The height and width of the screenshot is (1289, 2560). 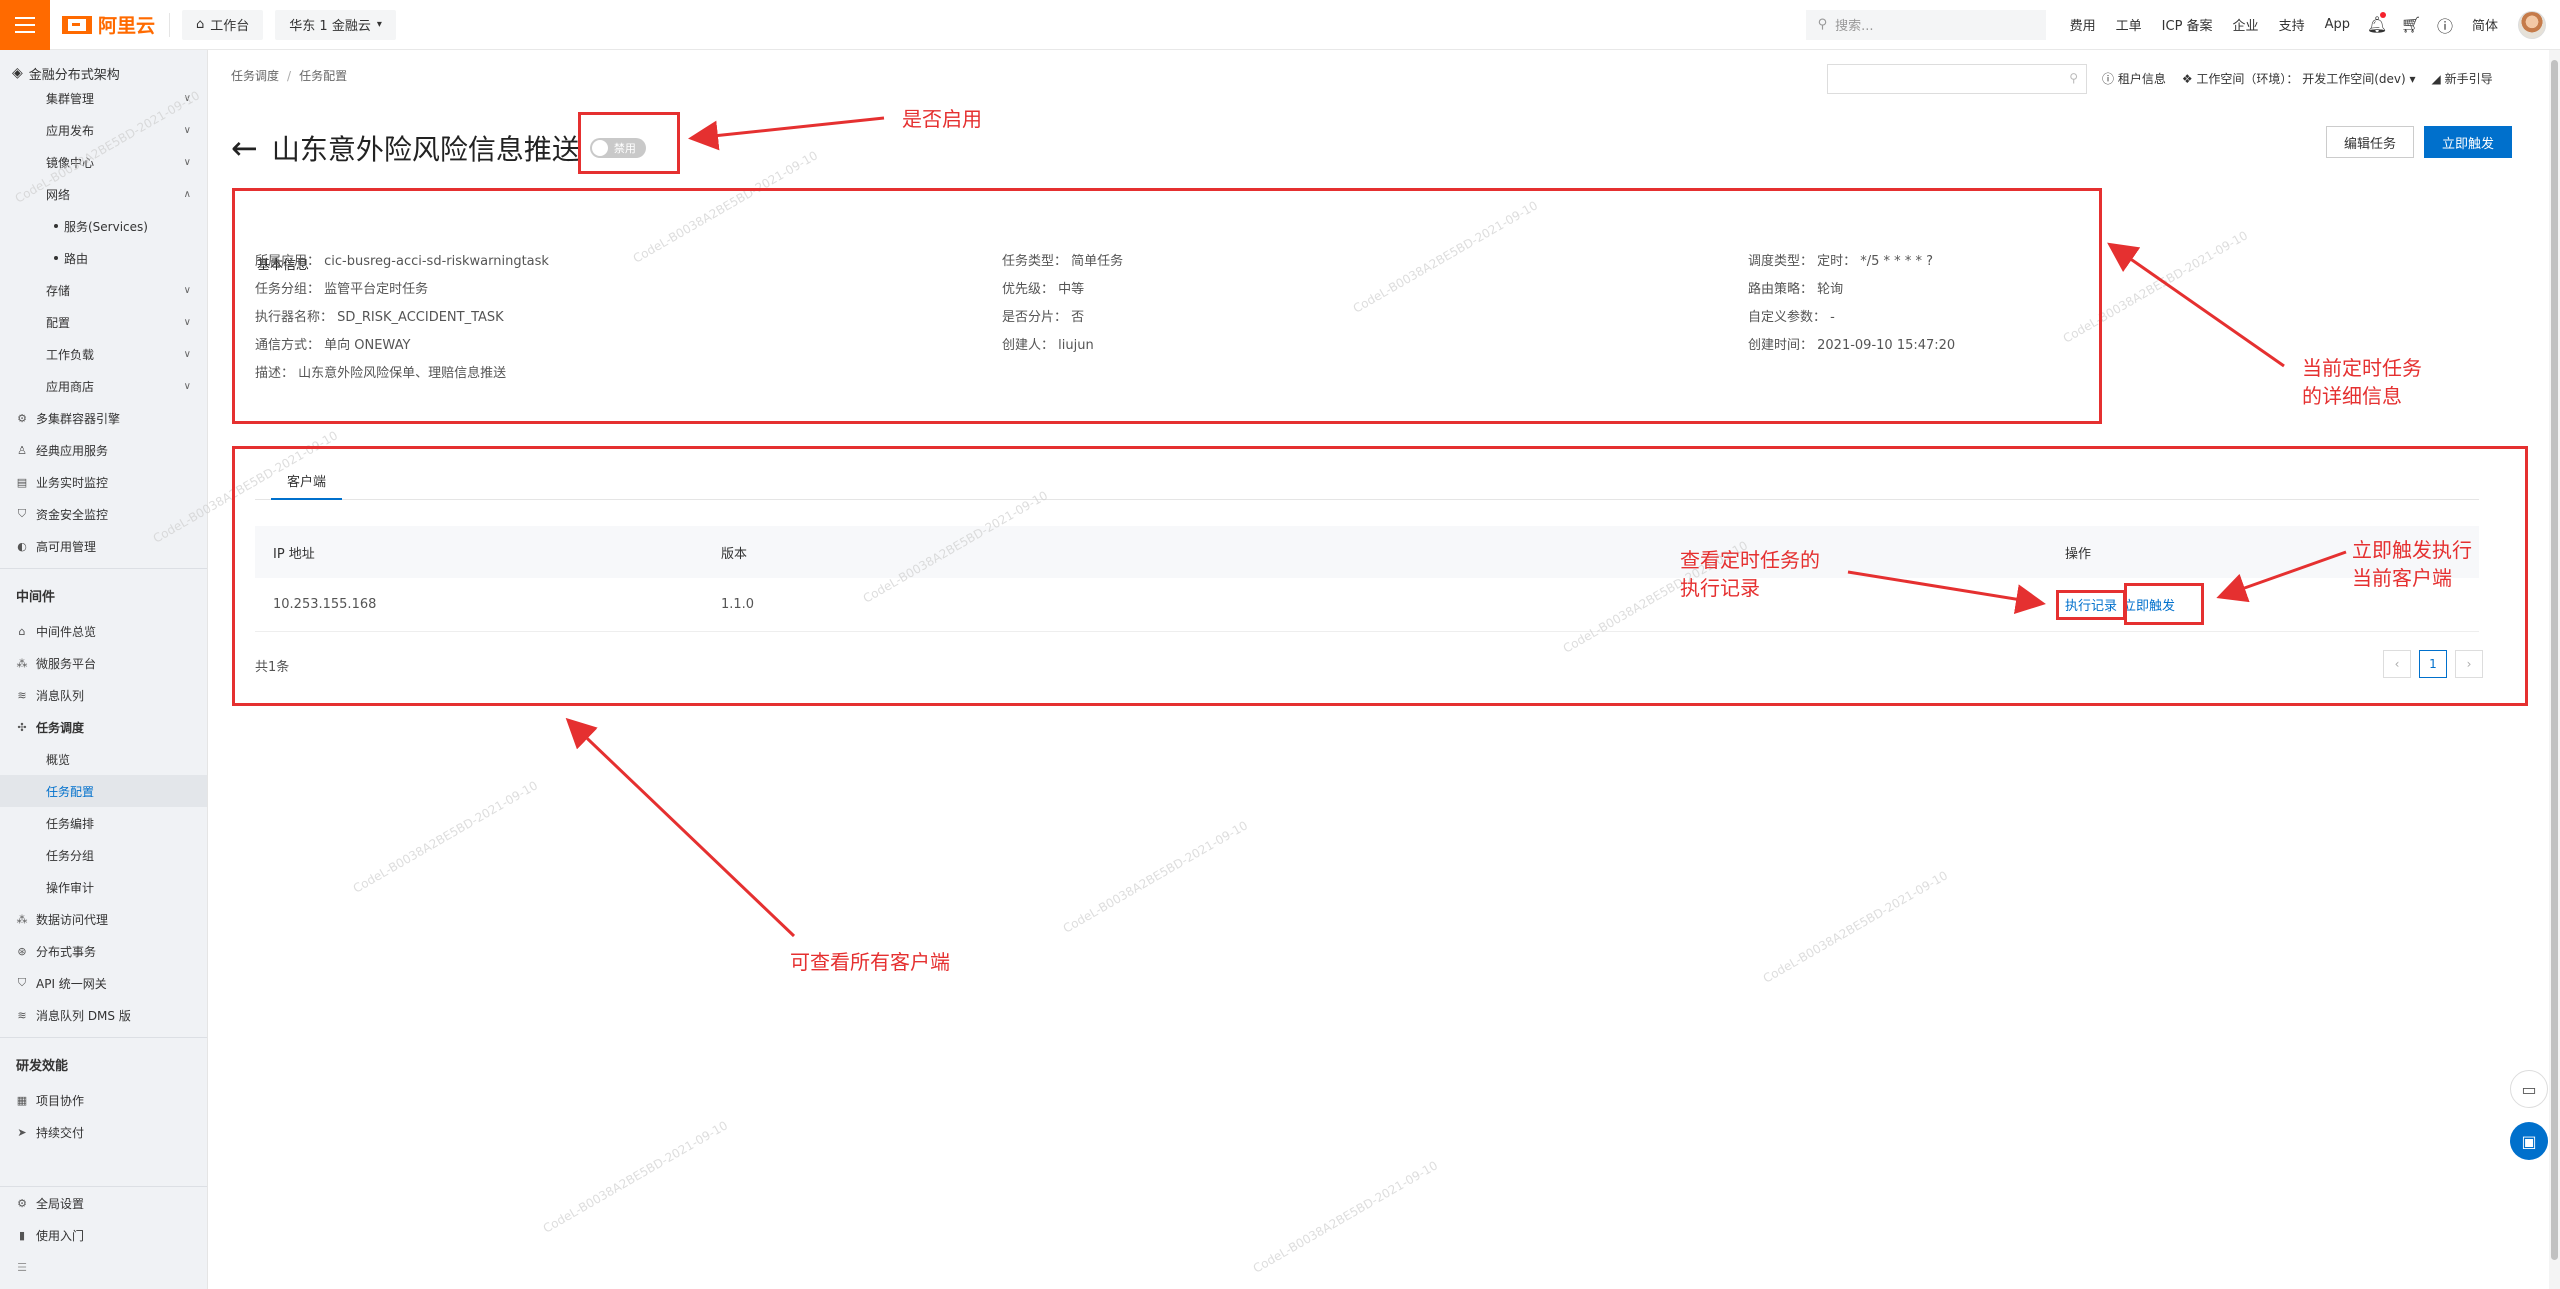 What do you see at coordinates (379, 24) in the screenshot?
I see `chevron-down-icon: ▾` at bounding box center [379, 24].